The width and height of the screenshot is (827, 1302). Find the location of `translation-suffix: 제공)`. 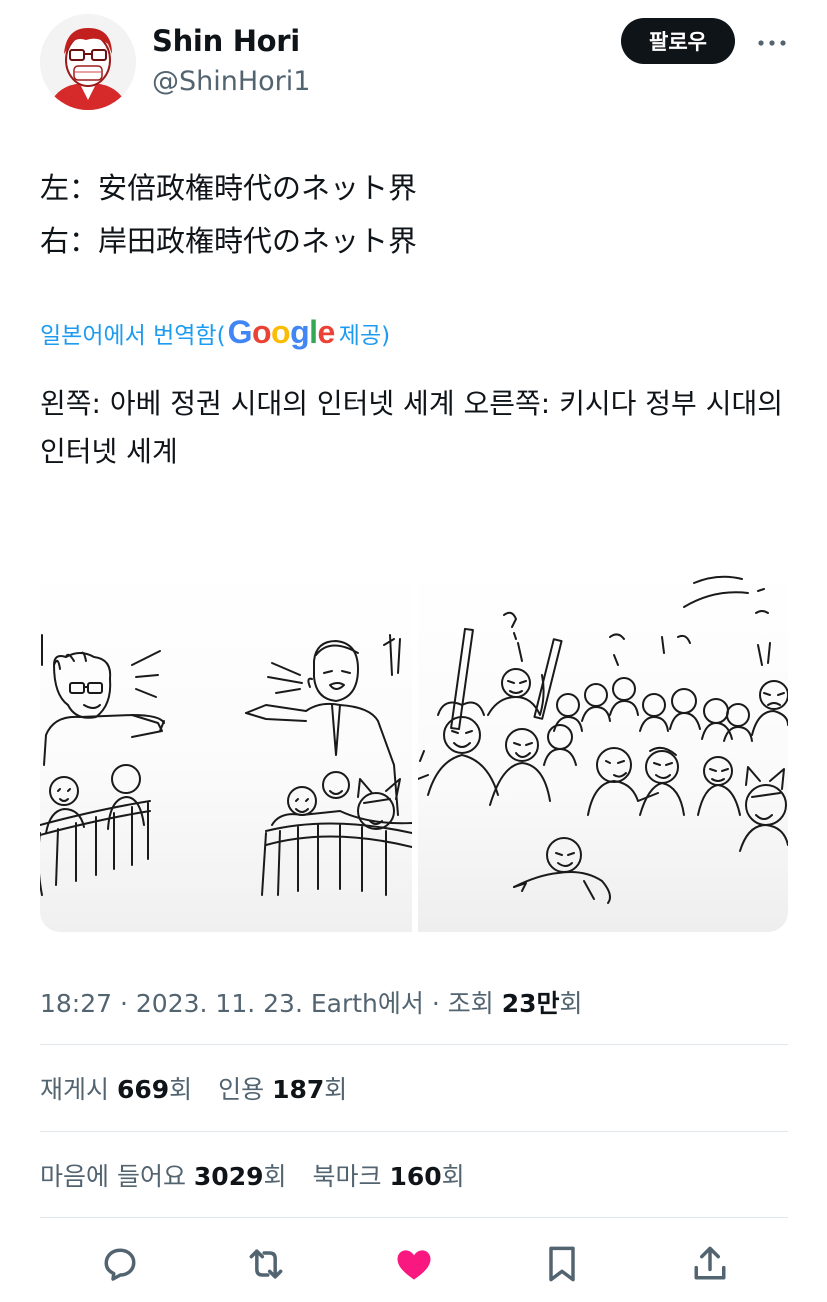

translation-suffix: 제공) is located at coordinates (364, 335).